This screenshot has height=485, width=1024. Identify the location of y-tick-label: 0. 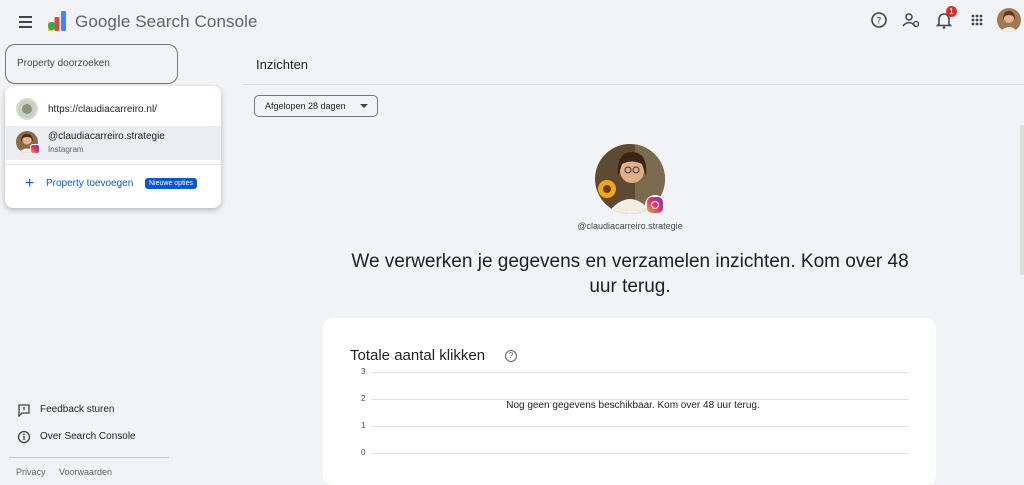
(363, 452).